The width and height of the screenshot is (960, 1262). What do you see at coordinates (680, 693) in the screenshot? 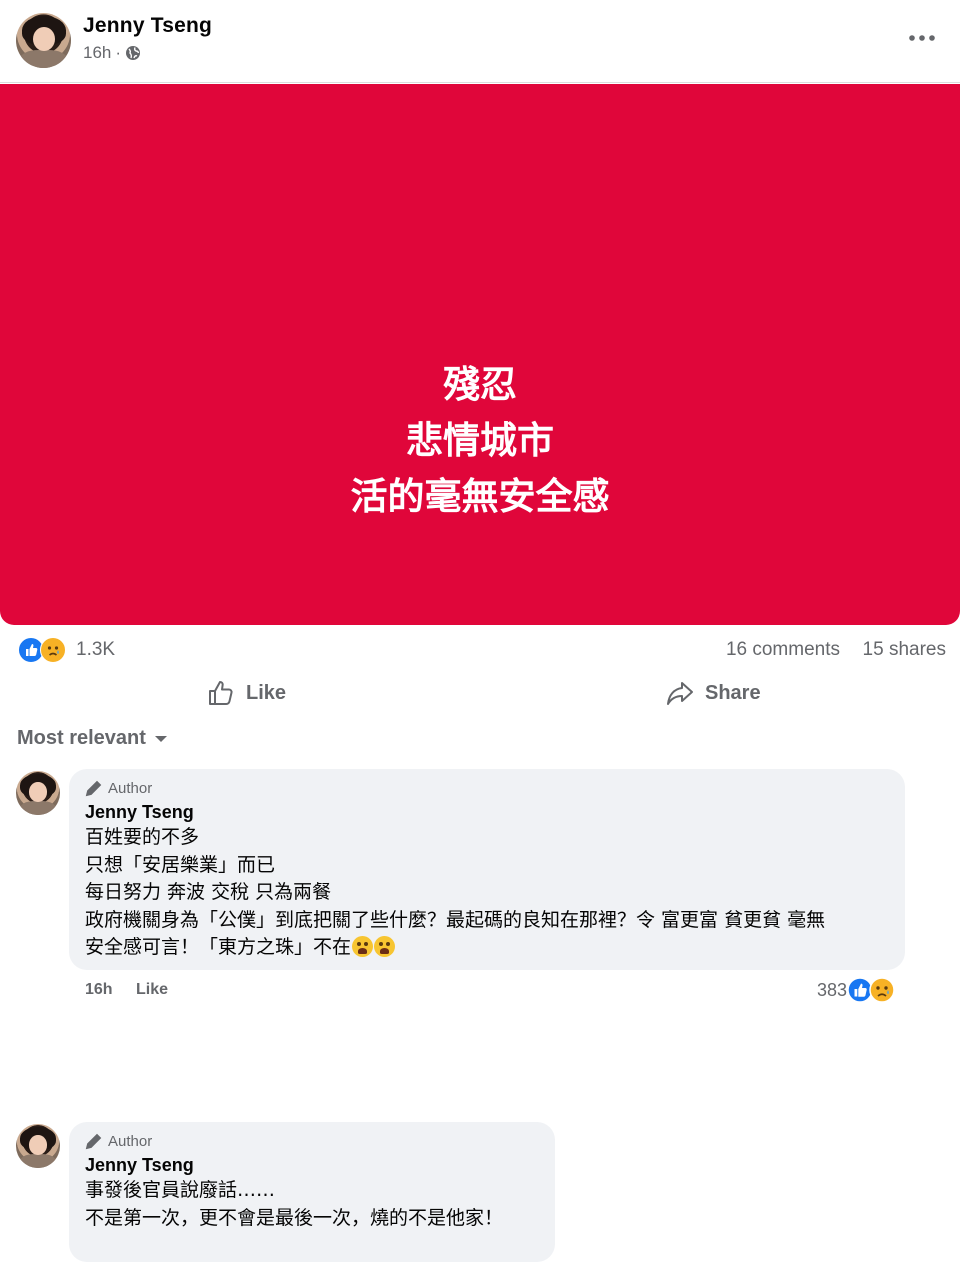
I see `share-icon` at bounding box center [680, 693].